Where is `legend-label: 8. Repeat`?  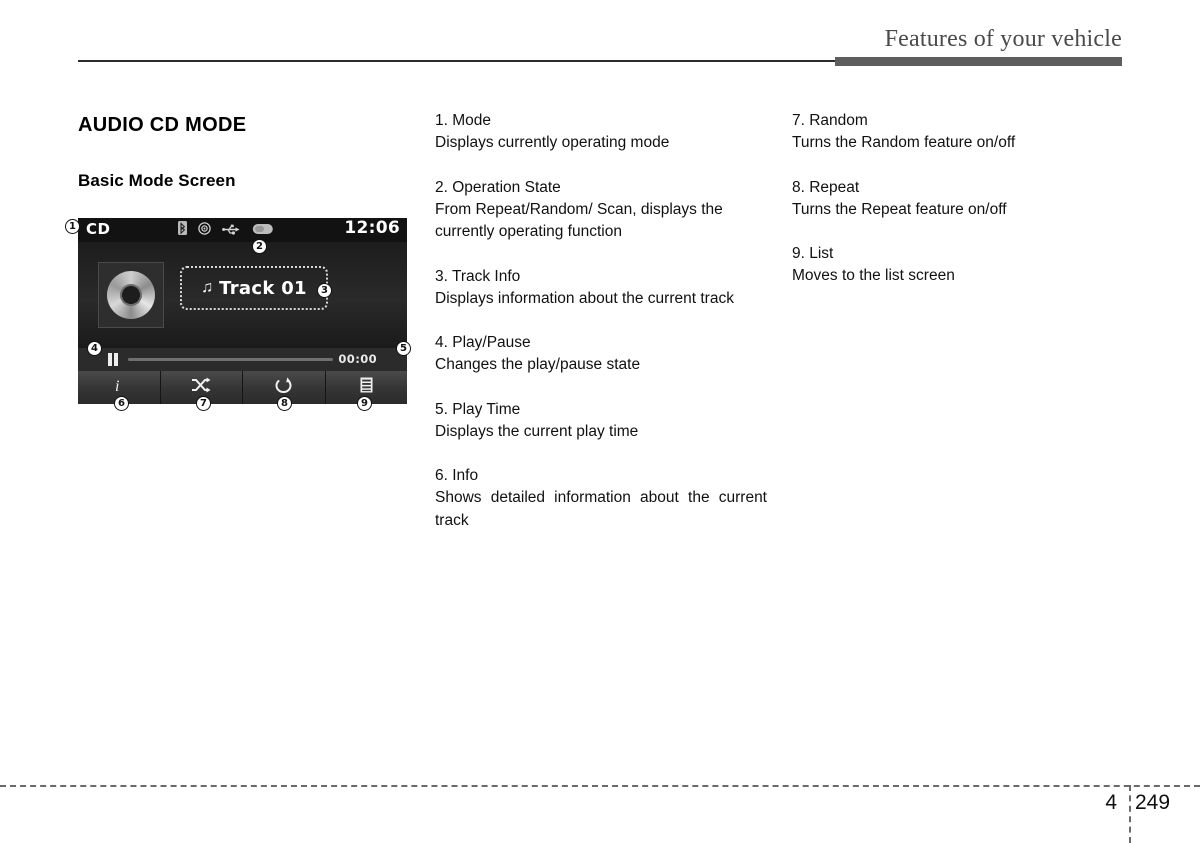
legend-label: 8. Repeat is located at coordinates (826, 187).